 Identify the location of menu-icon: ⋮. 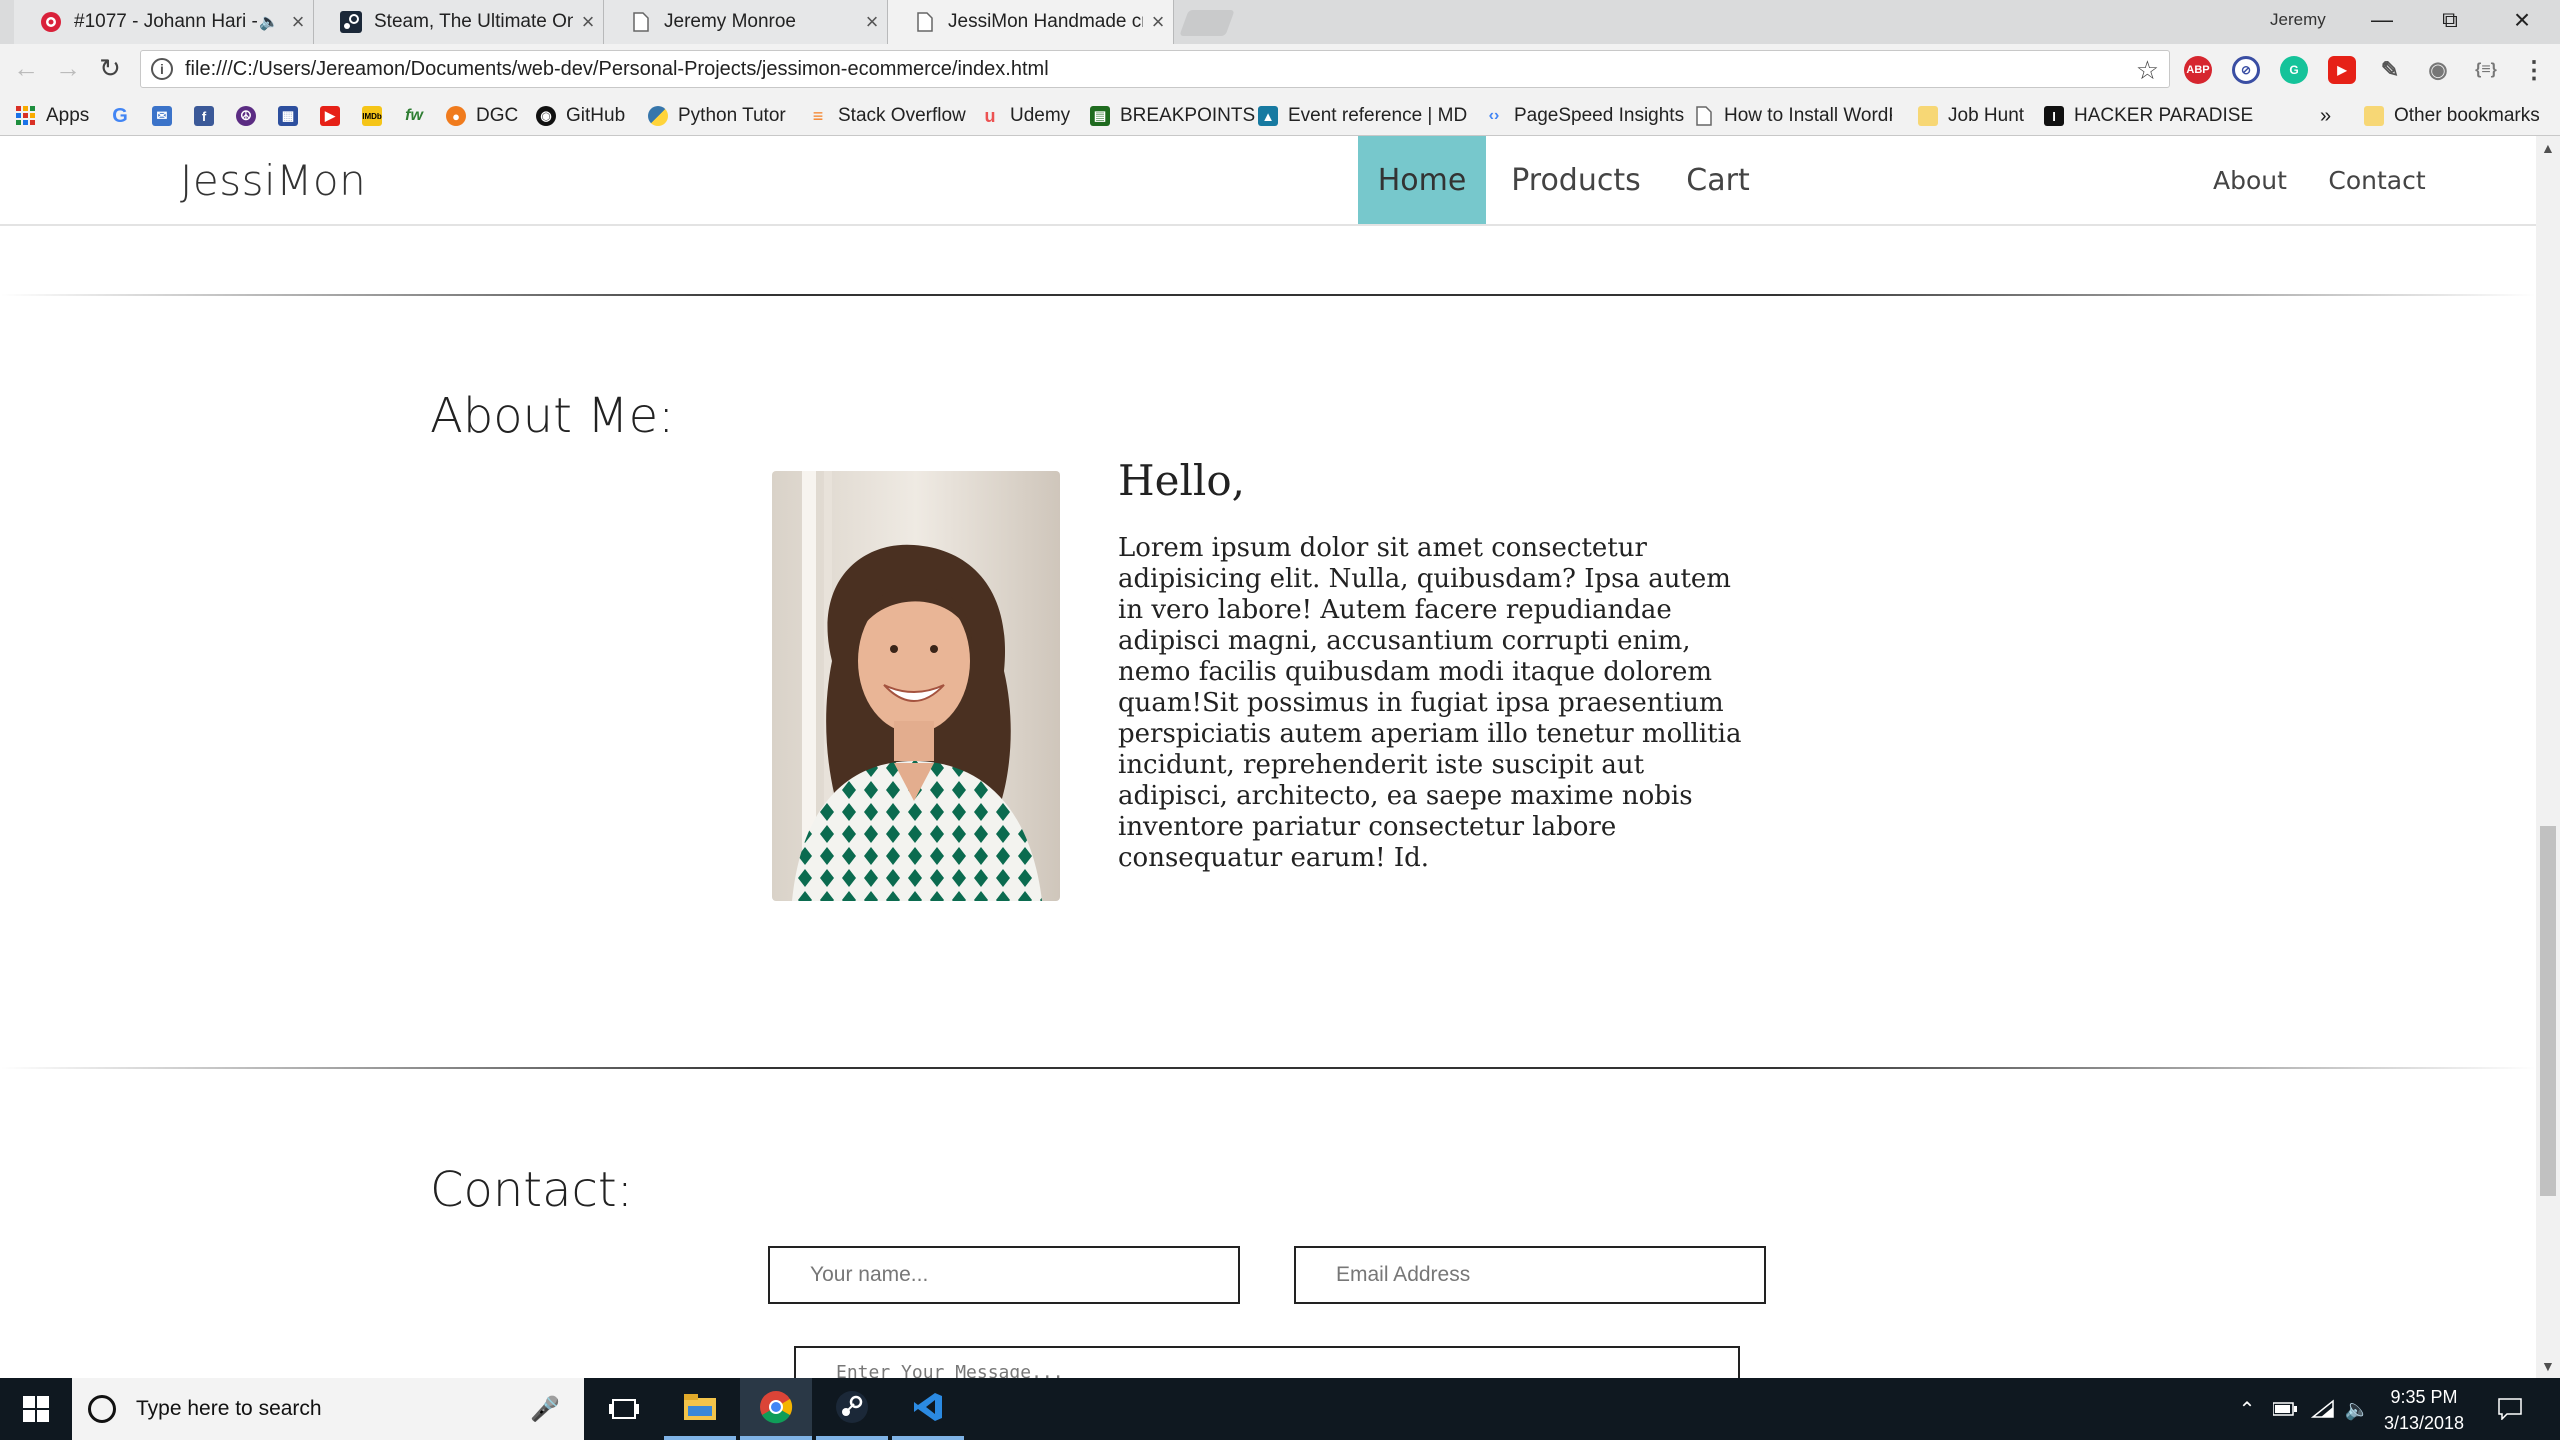
(2534, 70).